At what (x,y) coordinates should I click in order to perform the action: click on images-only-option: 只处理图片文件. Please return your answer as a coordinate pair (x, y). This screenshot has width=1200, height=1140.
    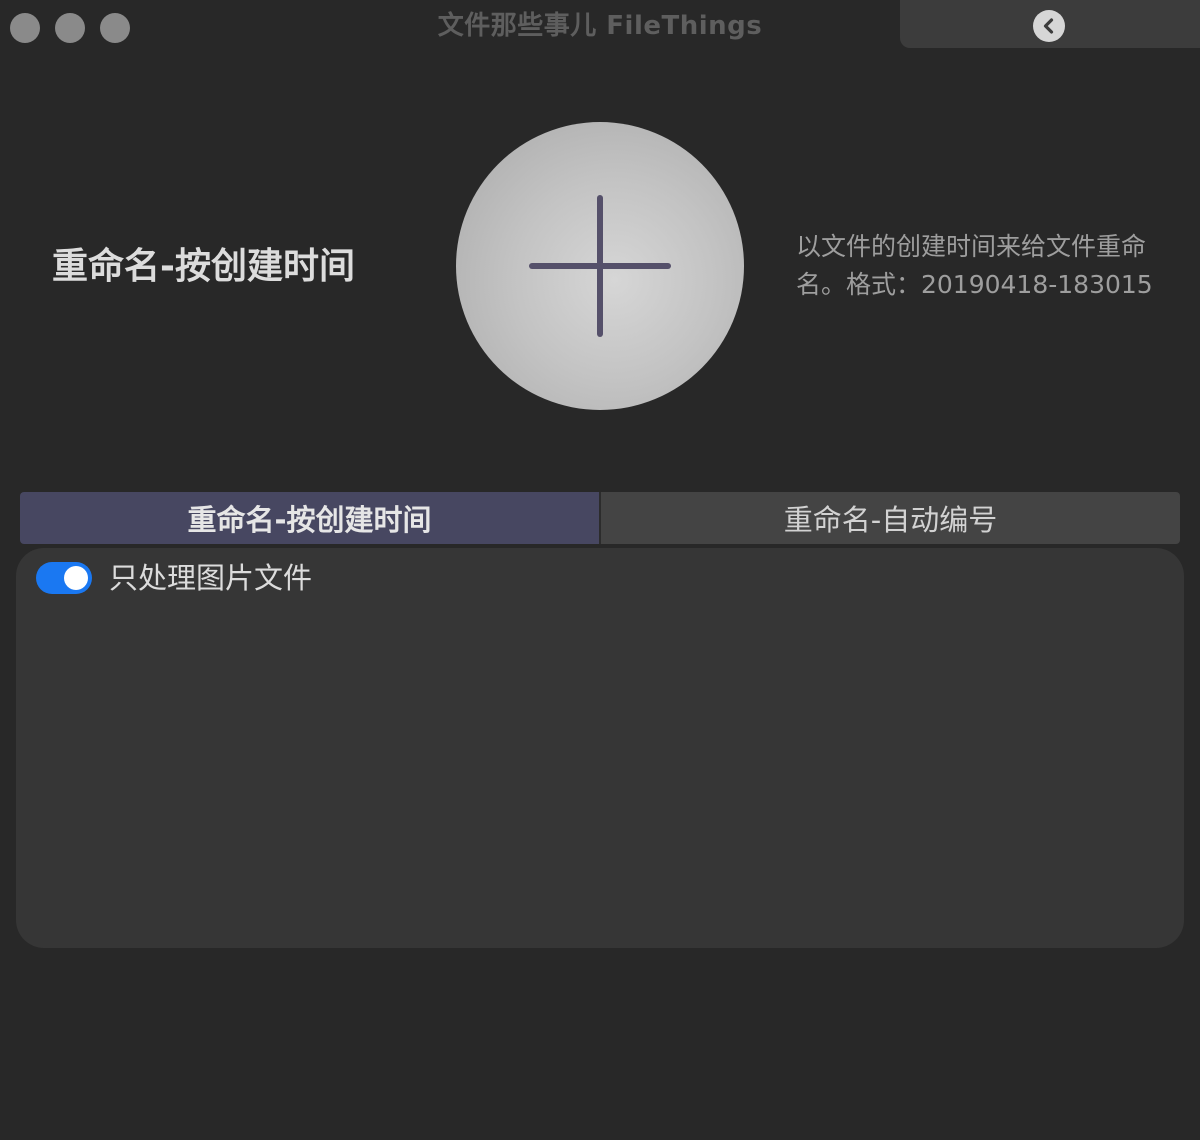
    Looking at the image, I should click on (174, 578).